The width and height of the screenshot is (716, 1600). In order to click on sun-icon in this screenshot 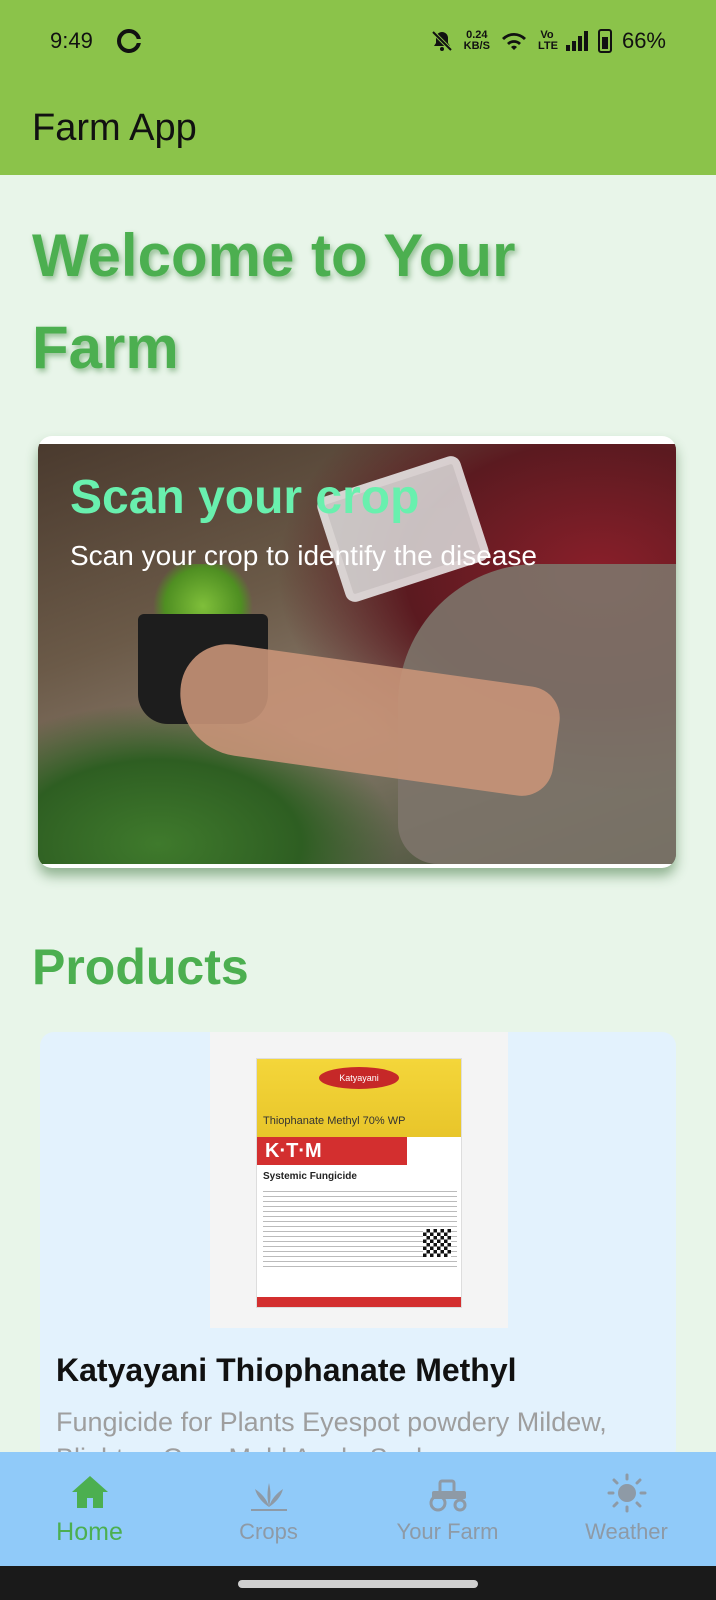, I will do `click(626, 1493)`.